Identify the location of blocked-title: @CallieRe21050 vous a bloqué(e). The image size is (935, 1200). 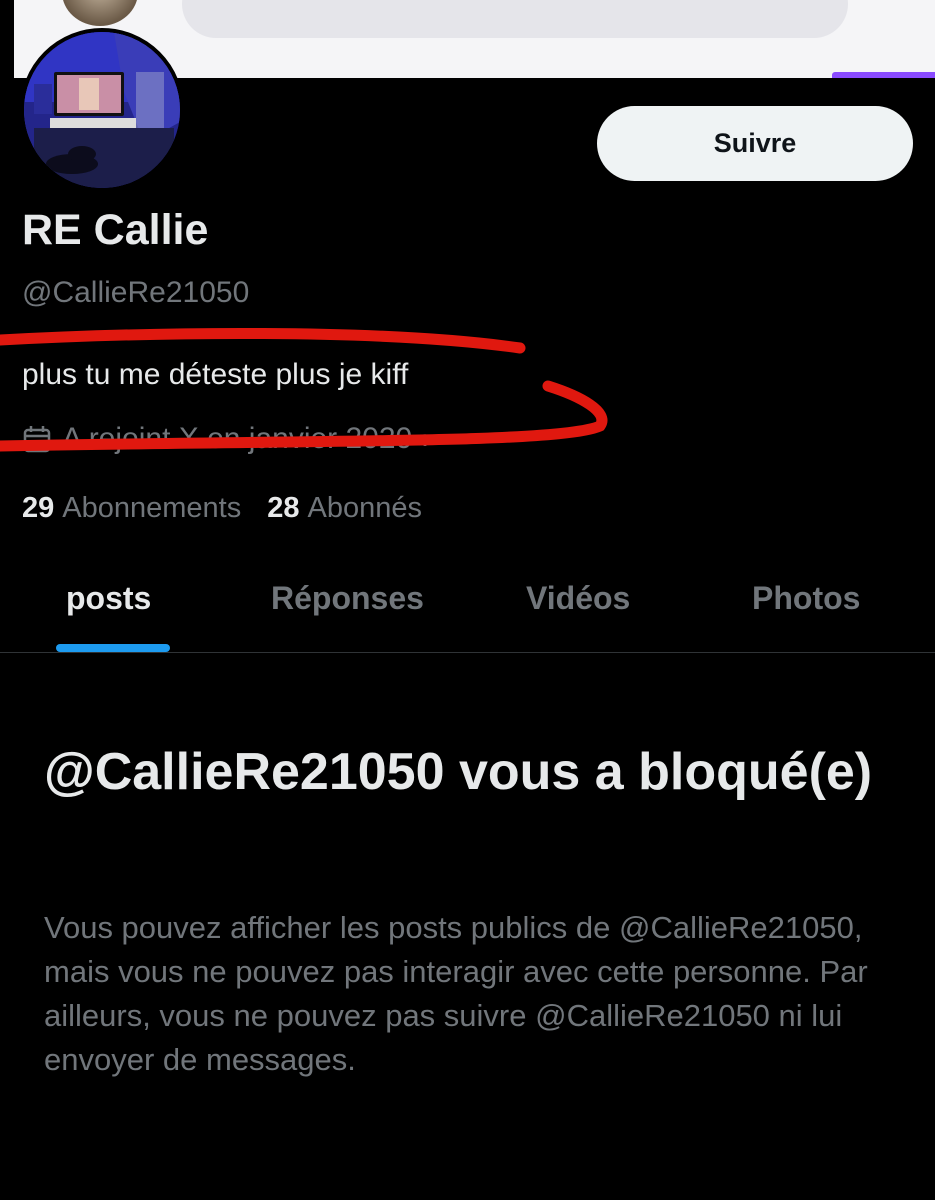
(458, 772).